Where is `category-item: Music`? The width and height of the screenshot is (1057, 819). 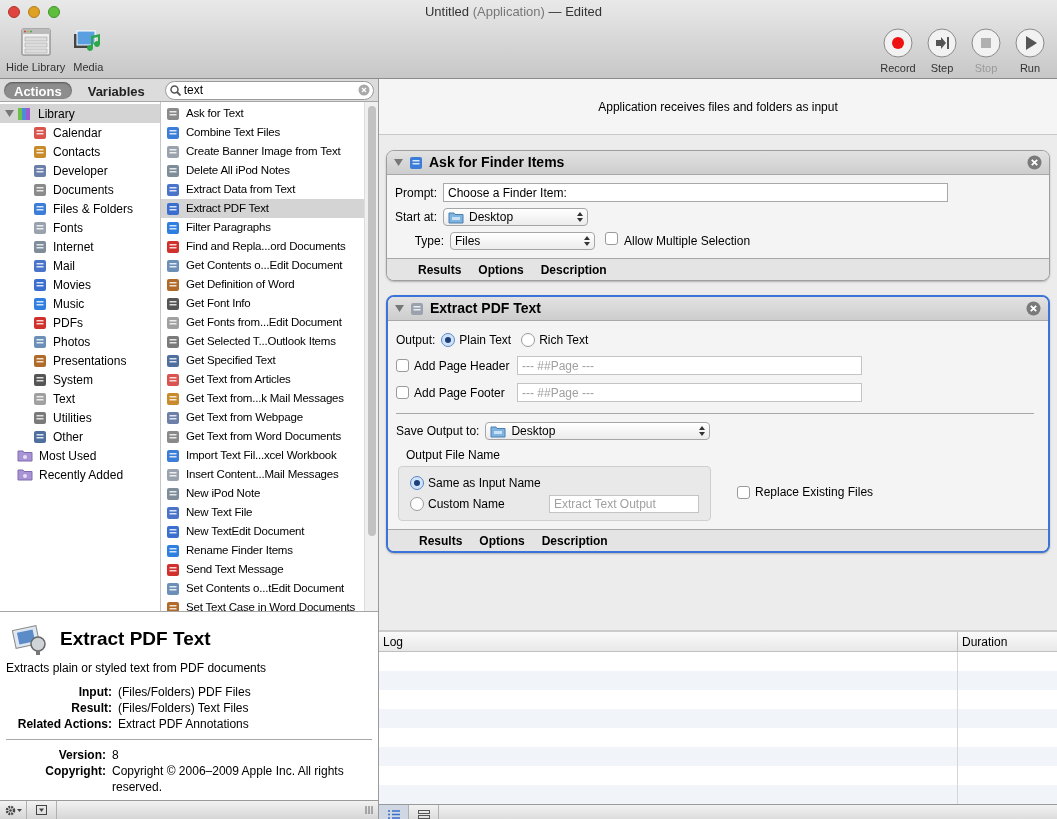
category-item: Music is located at coordinates (80, 303).